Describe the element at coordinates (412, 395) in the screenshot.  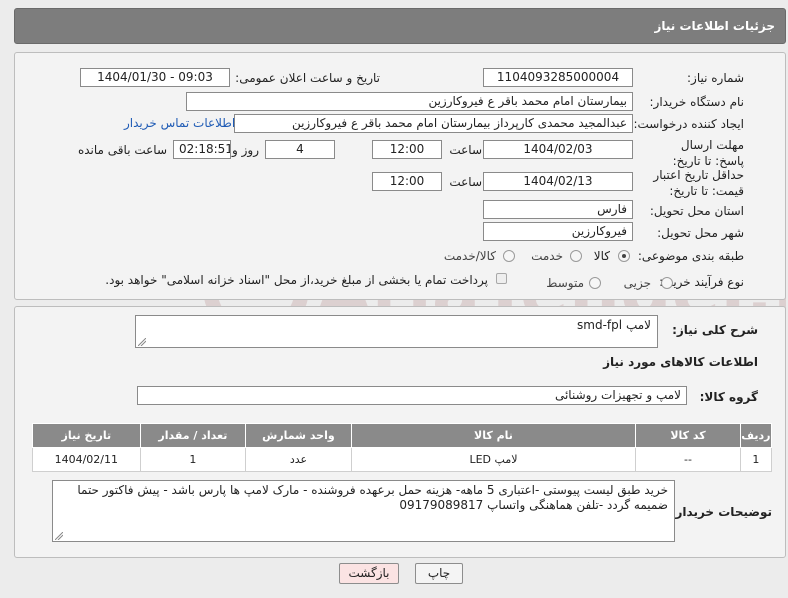
I see `goods-group-field: لامپ و تجهیزات روشنائی` at that location.